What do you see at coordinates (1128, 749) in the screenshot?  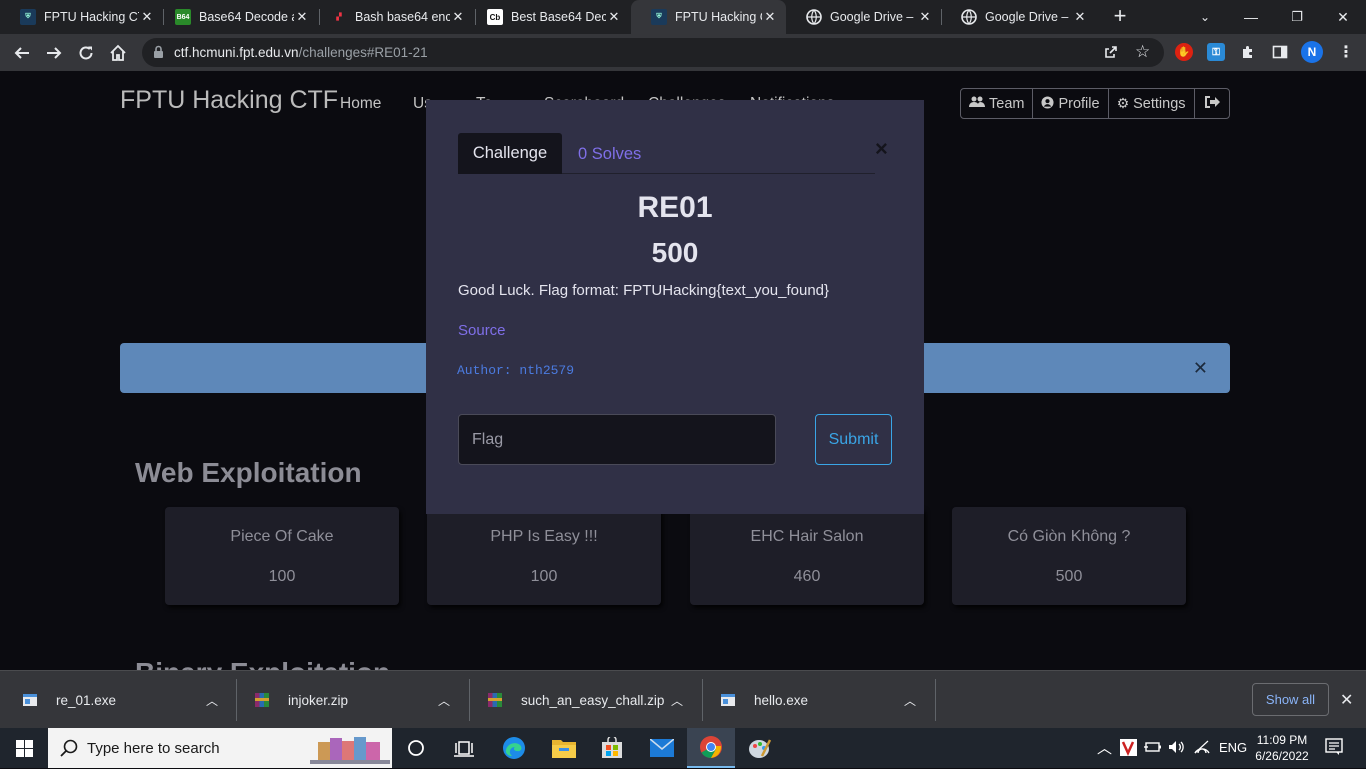 I see `tray-app-icon` at bounding box center [1128, 749].